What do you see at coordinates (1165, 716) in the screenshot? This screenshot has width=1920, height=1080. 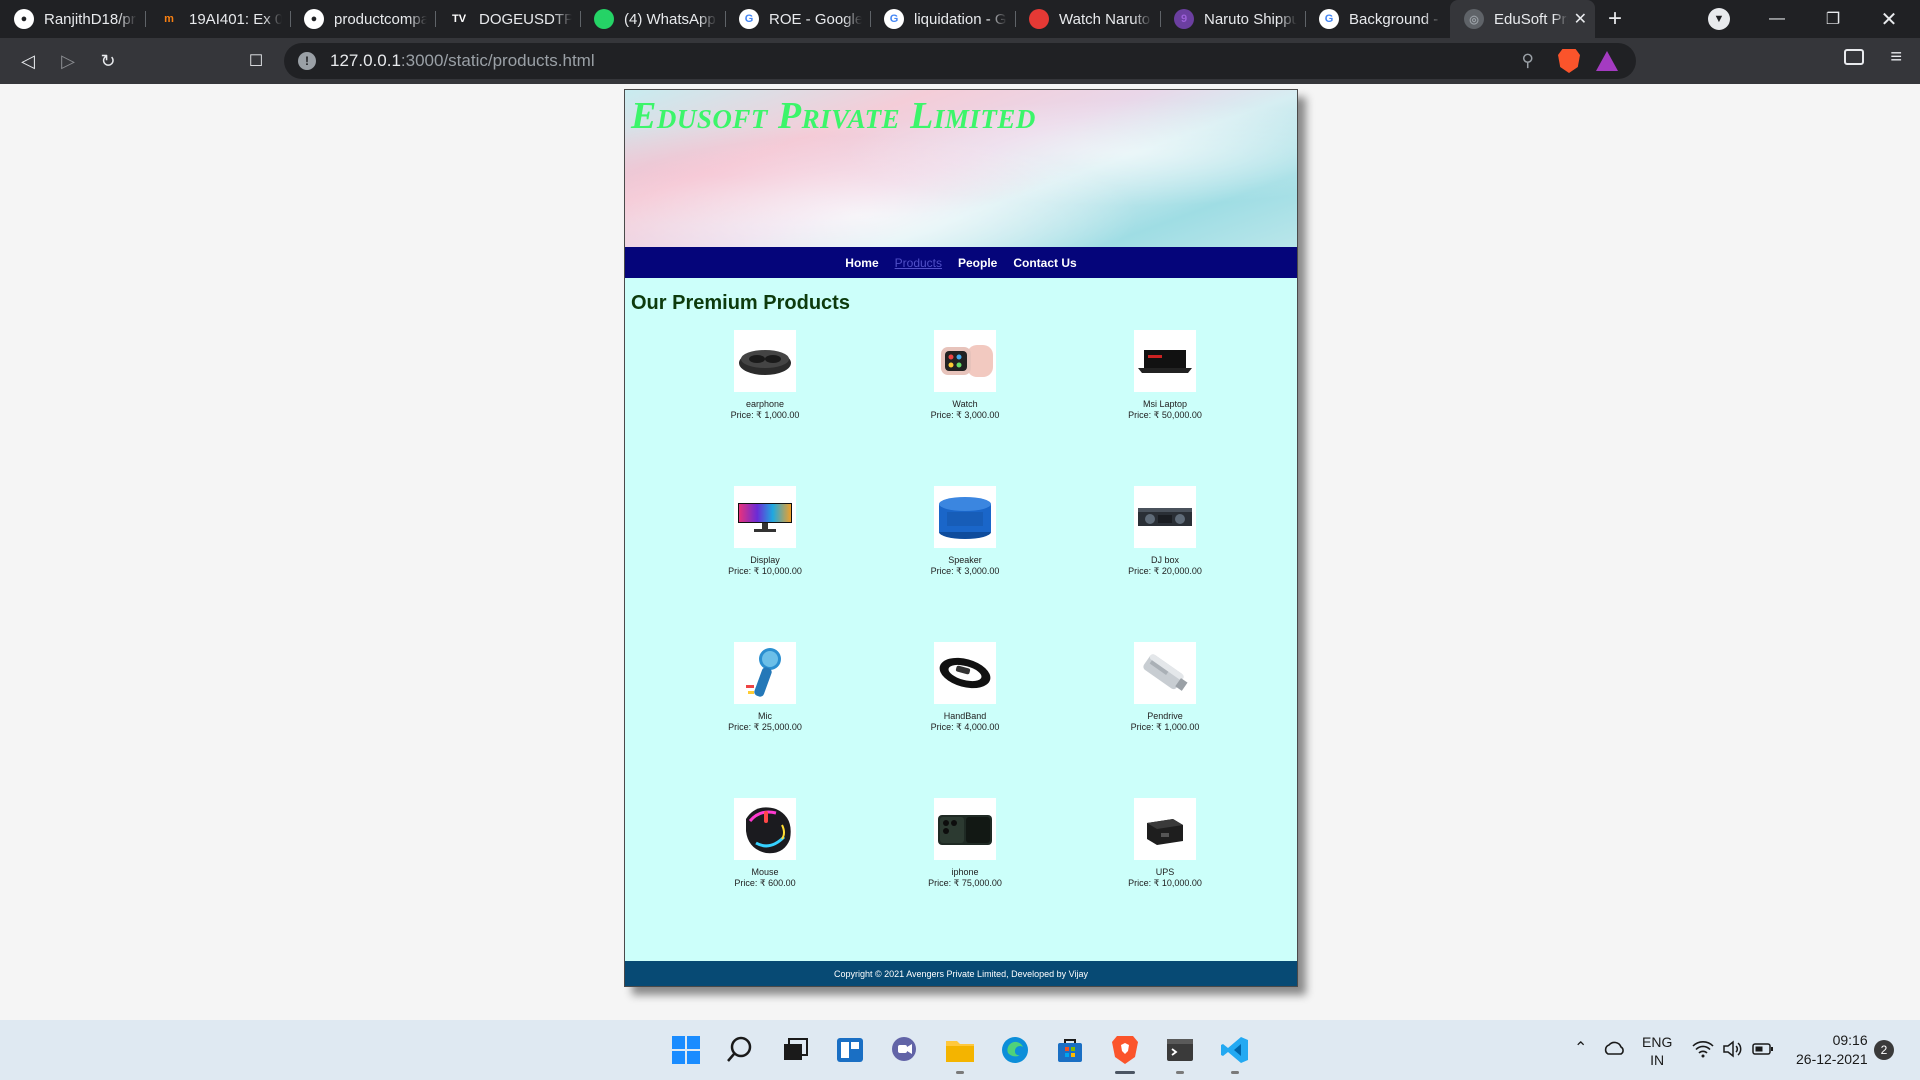 I see `product-name: Pendrive` at bounding box center [1165, 716].